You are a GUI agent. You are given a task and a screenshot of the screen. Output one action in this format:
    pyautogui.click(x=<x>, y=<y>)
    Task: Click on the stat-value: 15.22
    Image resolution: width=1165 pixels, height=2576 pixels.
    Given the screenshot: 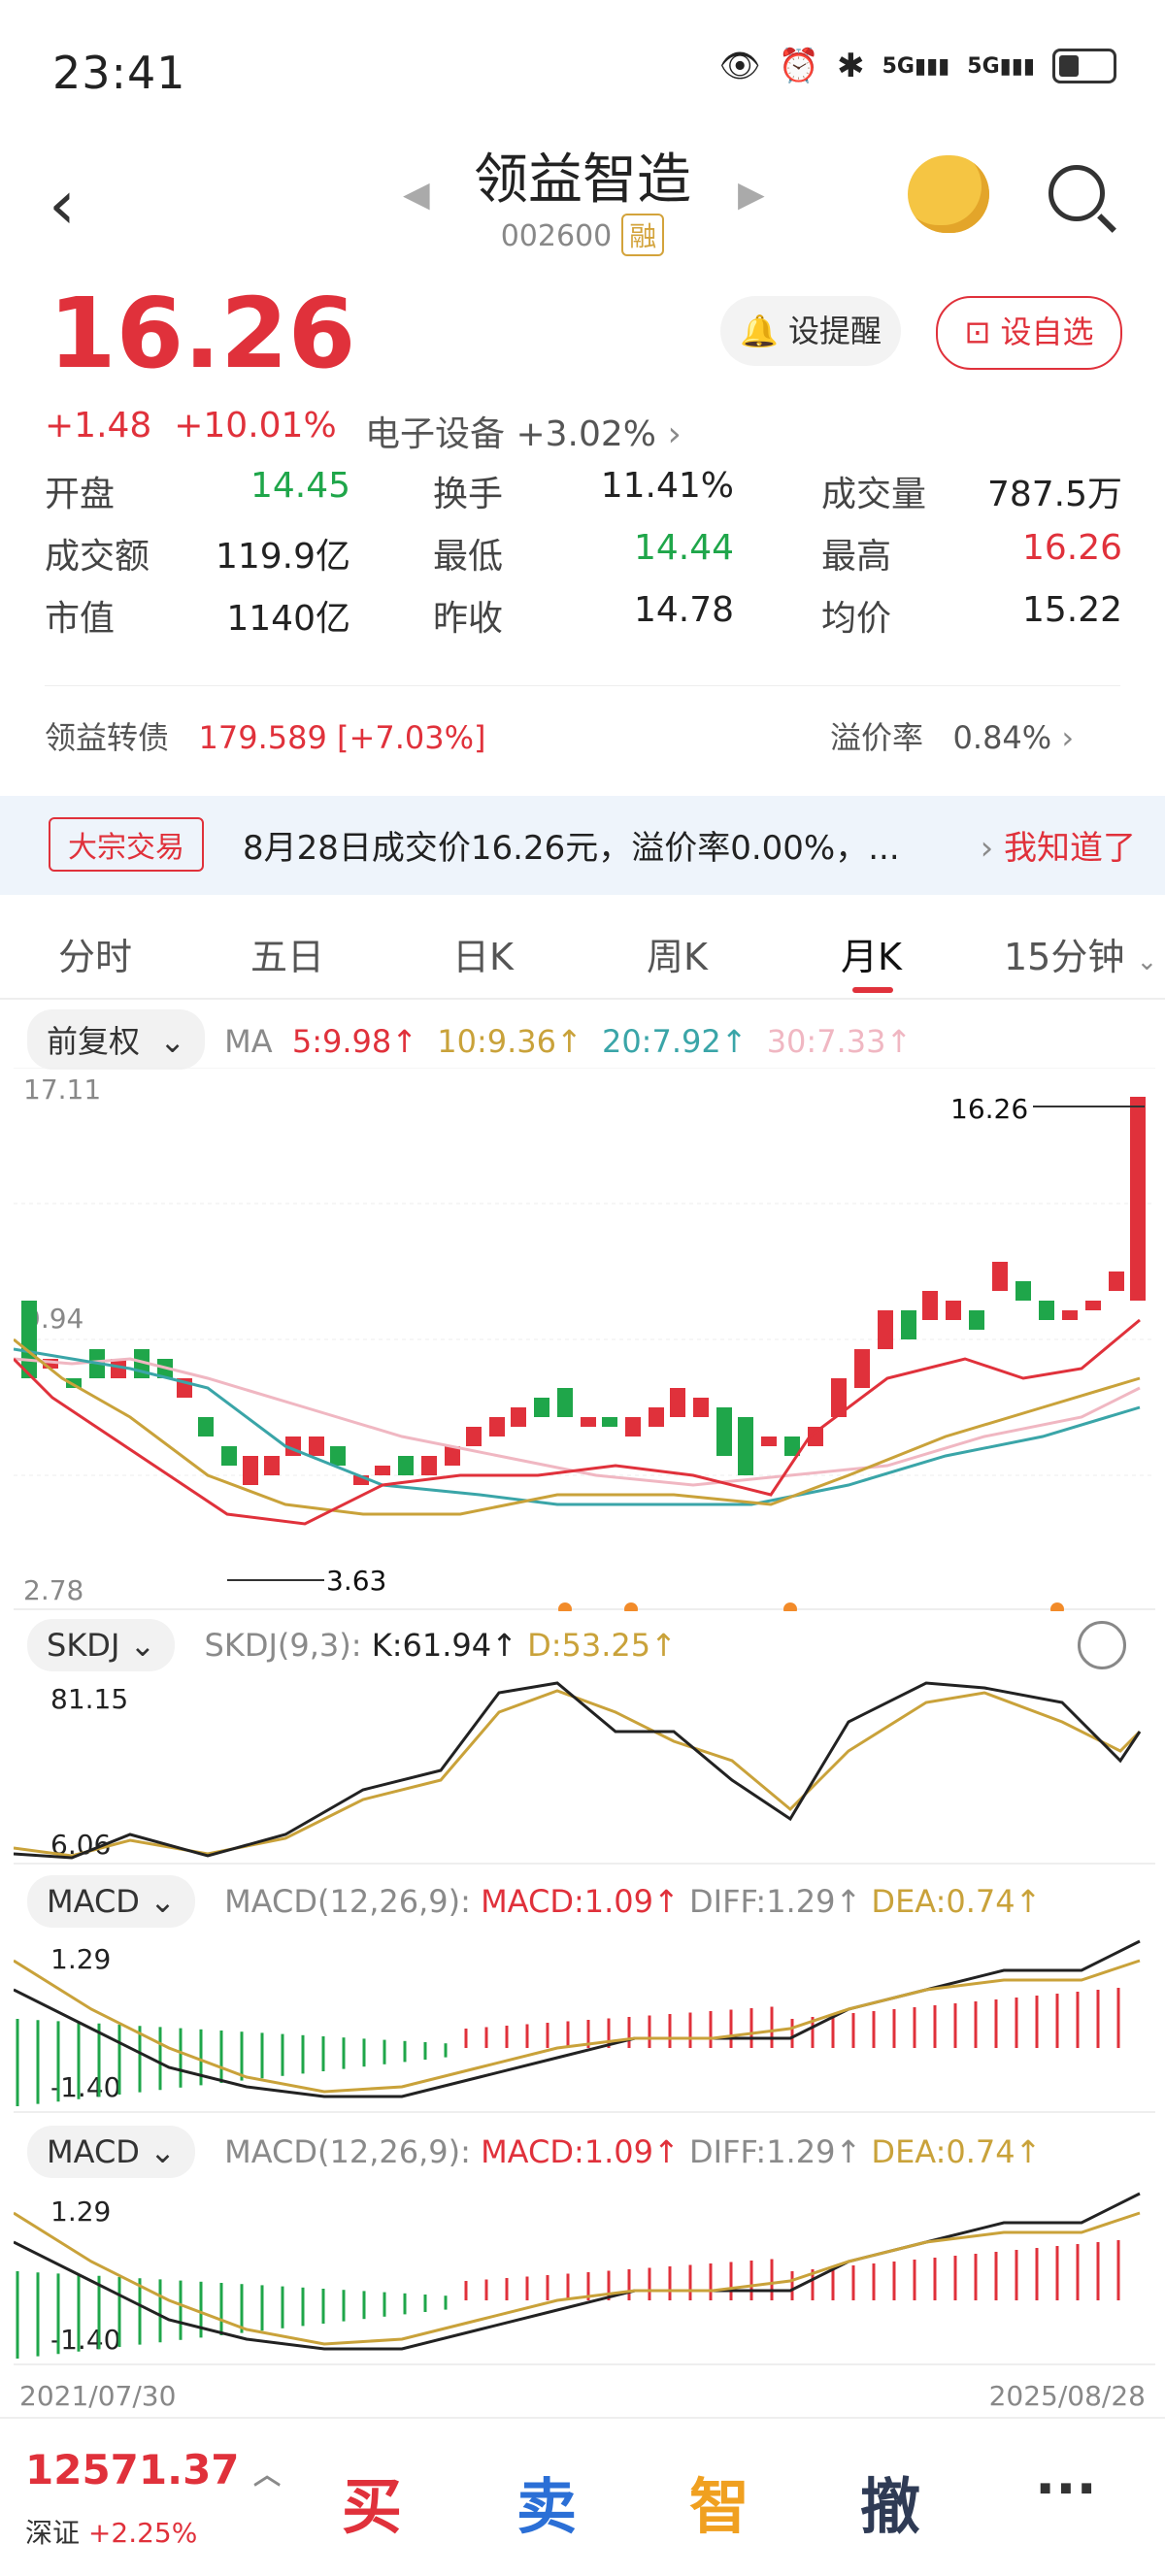 What is the action you would take?
    pyautogui.click(x=1071, y=610)
    